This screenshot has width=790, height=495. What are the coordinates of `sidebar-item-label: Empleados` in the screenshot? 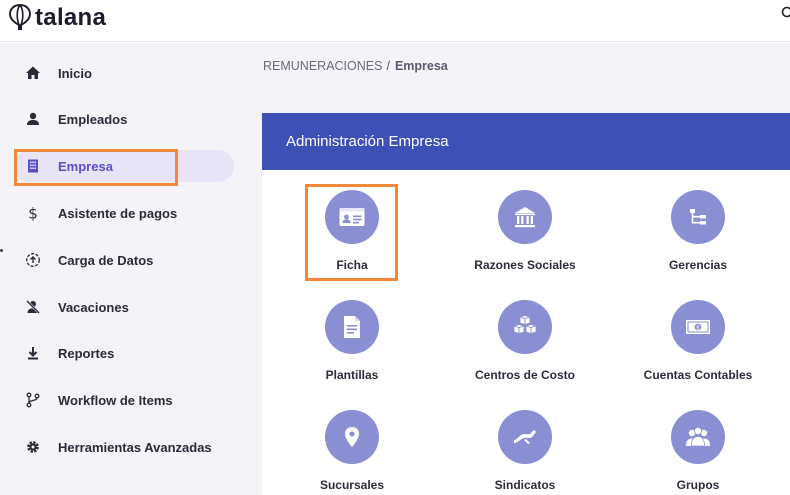 It's located at (93, 119).